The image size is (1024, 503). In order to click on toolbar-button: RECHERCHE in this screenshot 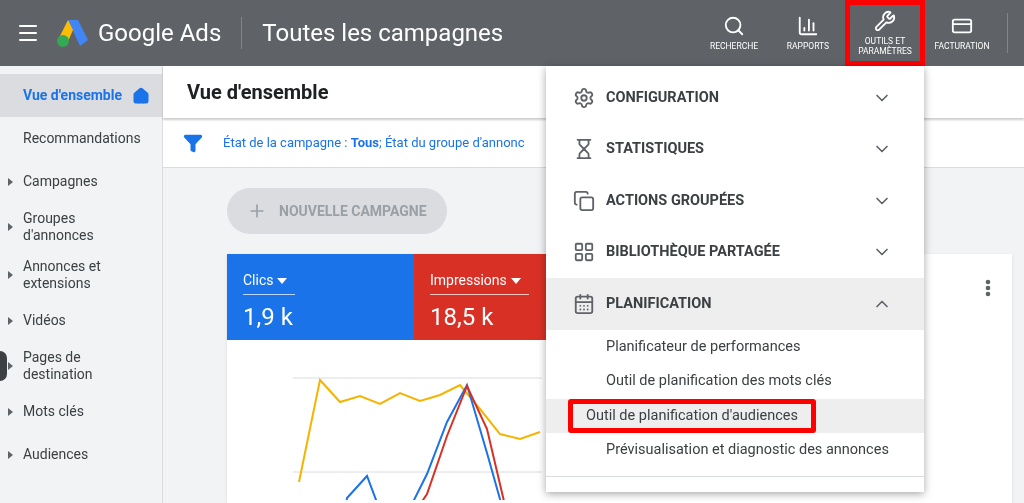, I will do `click(734, 33)`.